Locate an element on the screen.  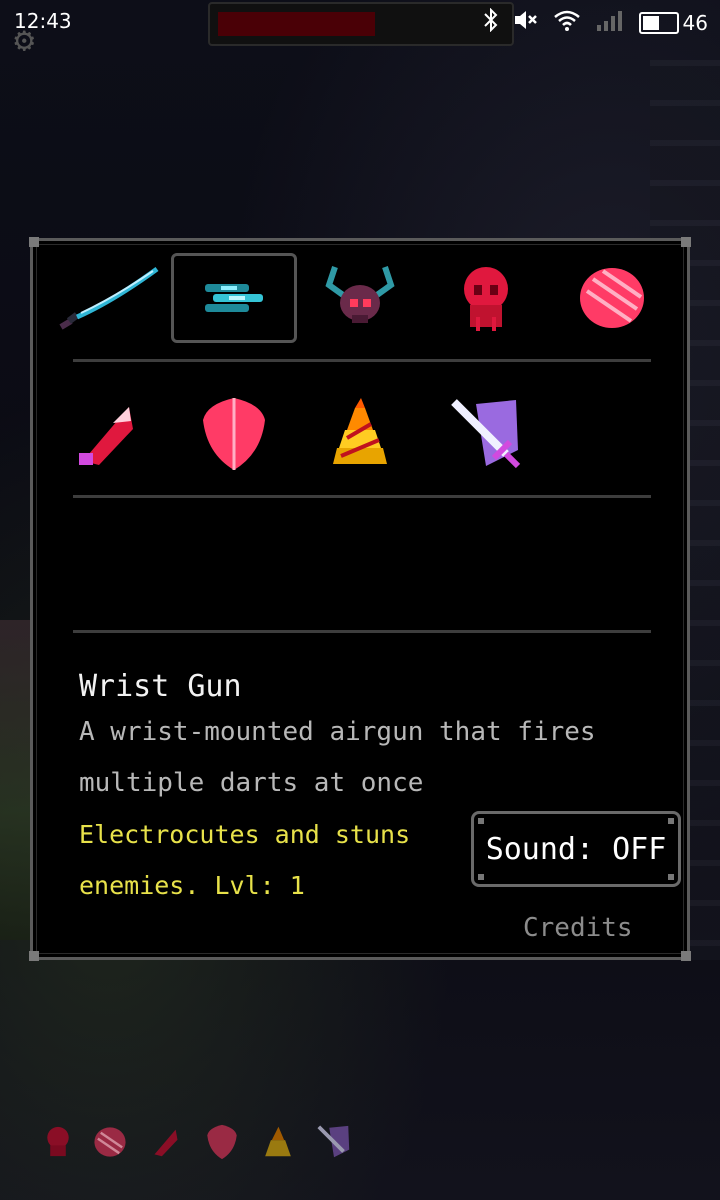
sound-toggle-label: Sound: OFF is located at coordinates (576, 849).